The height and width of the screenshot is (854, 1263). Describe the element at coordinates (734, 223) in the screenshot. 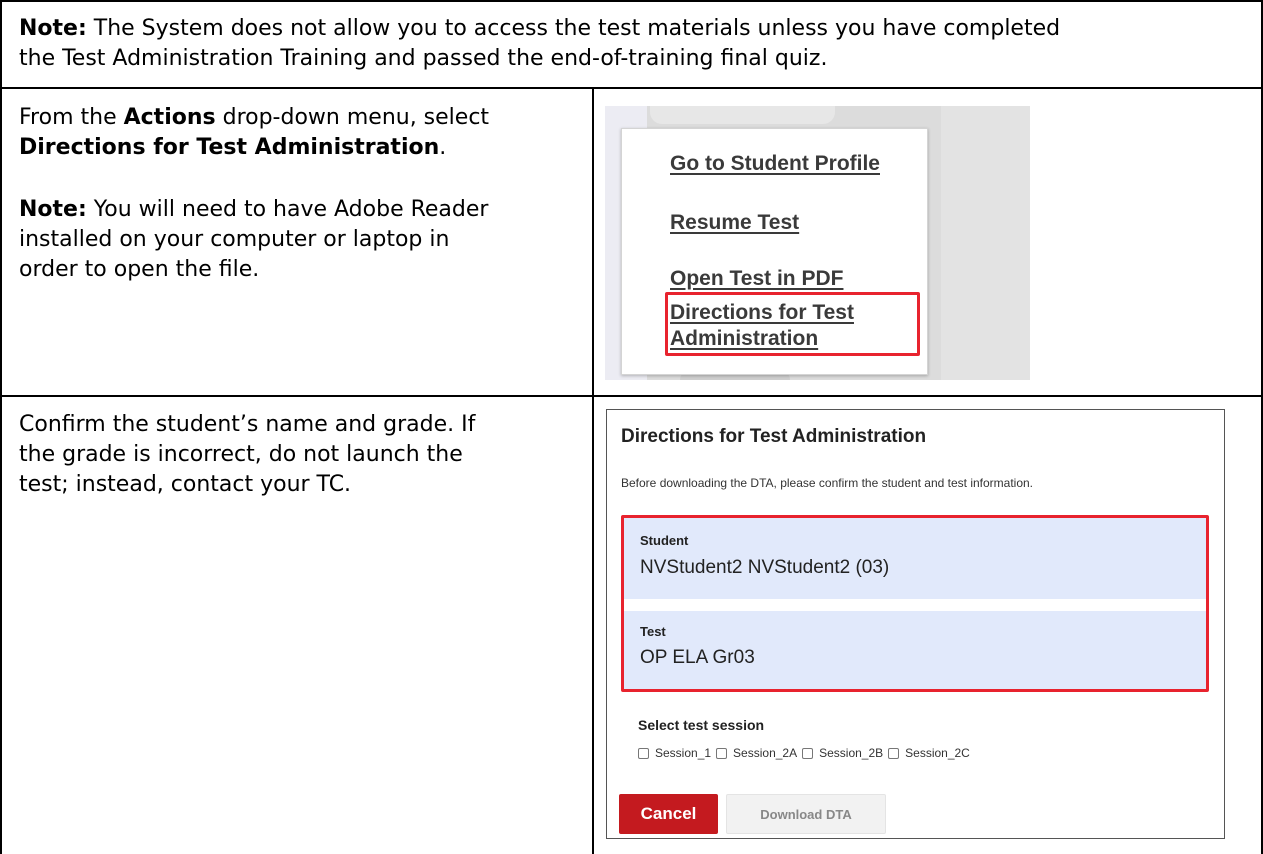

I see `menu-item-resume-test: Resume Test` at that location.